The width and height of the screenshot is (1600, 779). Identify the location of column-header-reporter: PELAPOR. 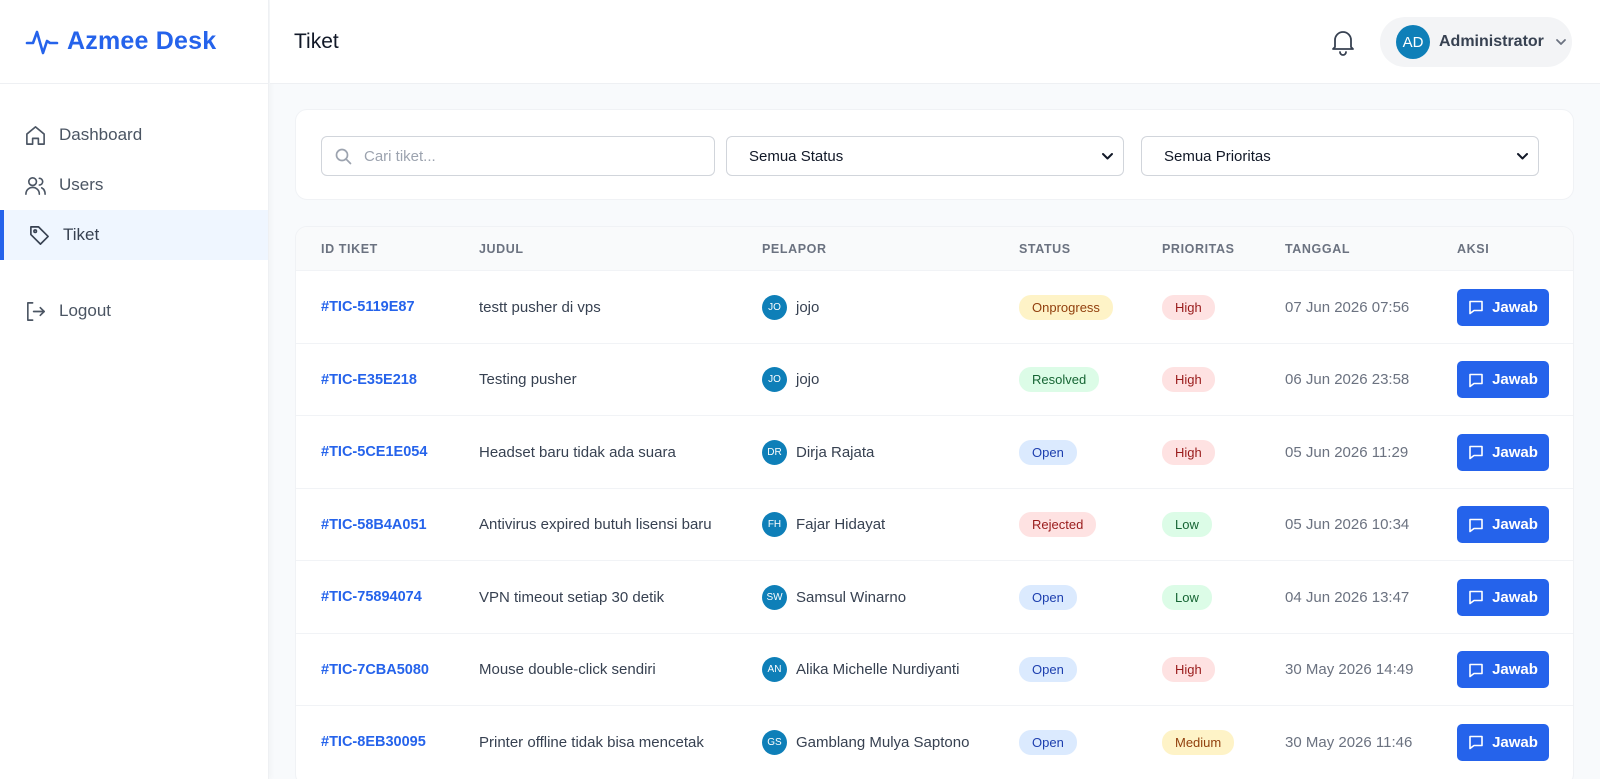
(794, 249).